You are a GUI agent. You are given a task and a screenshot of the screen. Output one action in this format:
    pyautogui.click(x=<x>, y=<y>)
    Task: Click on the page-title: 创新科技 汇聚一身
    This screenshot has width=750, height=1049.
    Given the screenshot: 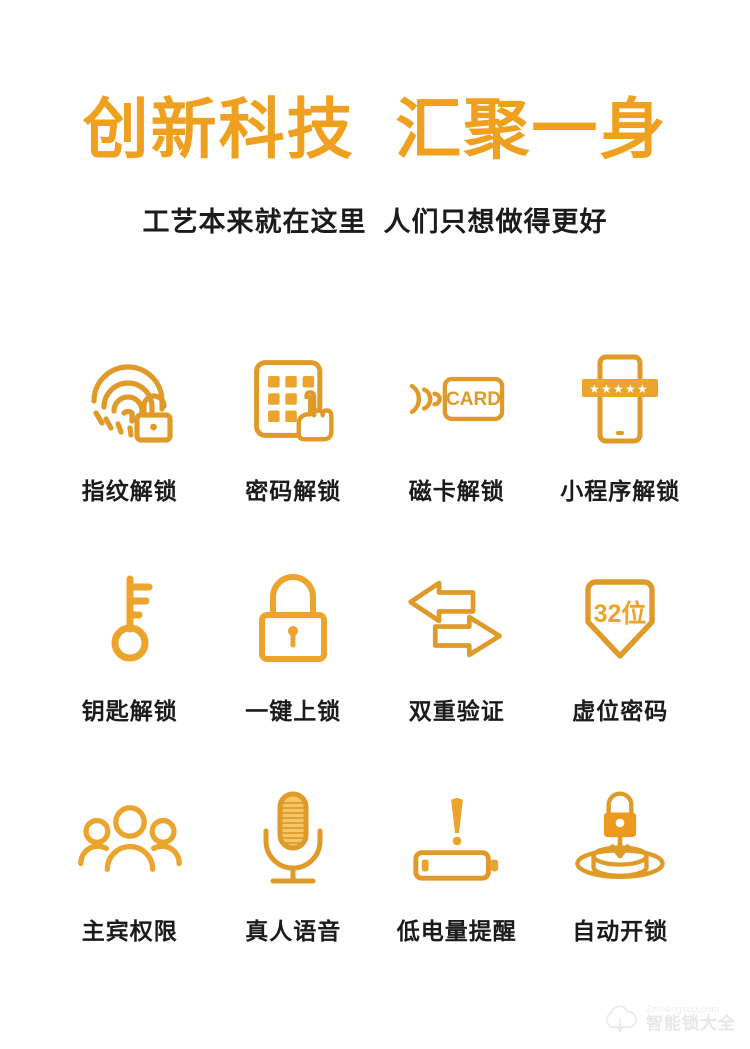 What is the action you would take?
    pyautogui.click(x=375, y=129)
    